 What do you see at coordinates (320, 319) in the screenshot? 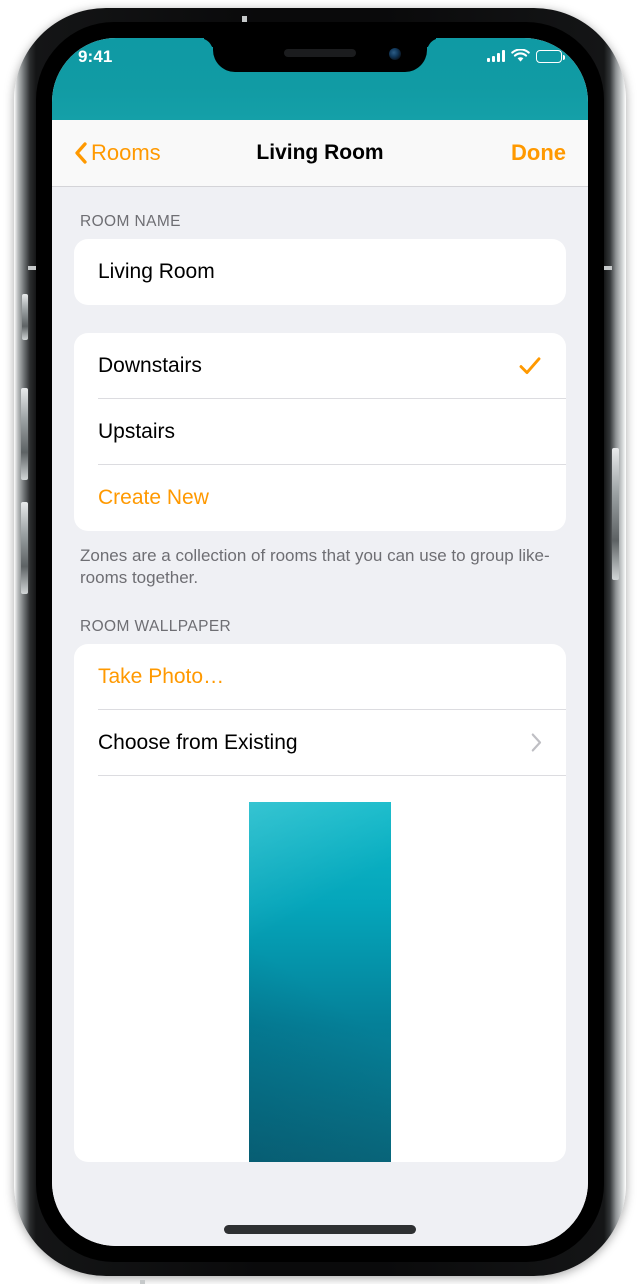
I see `spacer-zones` at bounding box center [320, 319].